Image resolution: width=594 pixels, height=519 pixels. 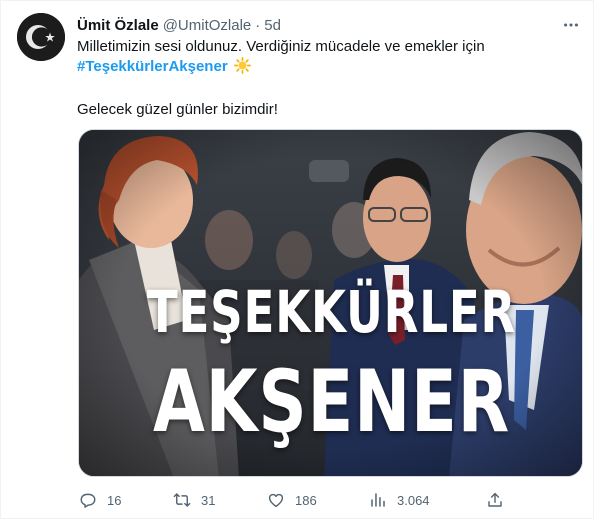 I want to click on like-button: 186, so click(x=292, y=500).